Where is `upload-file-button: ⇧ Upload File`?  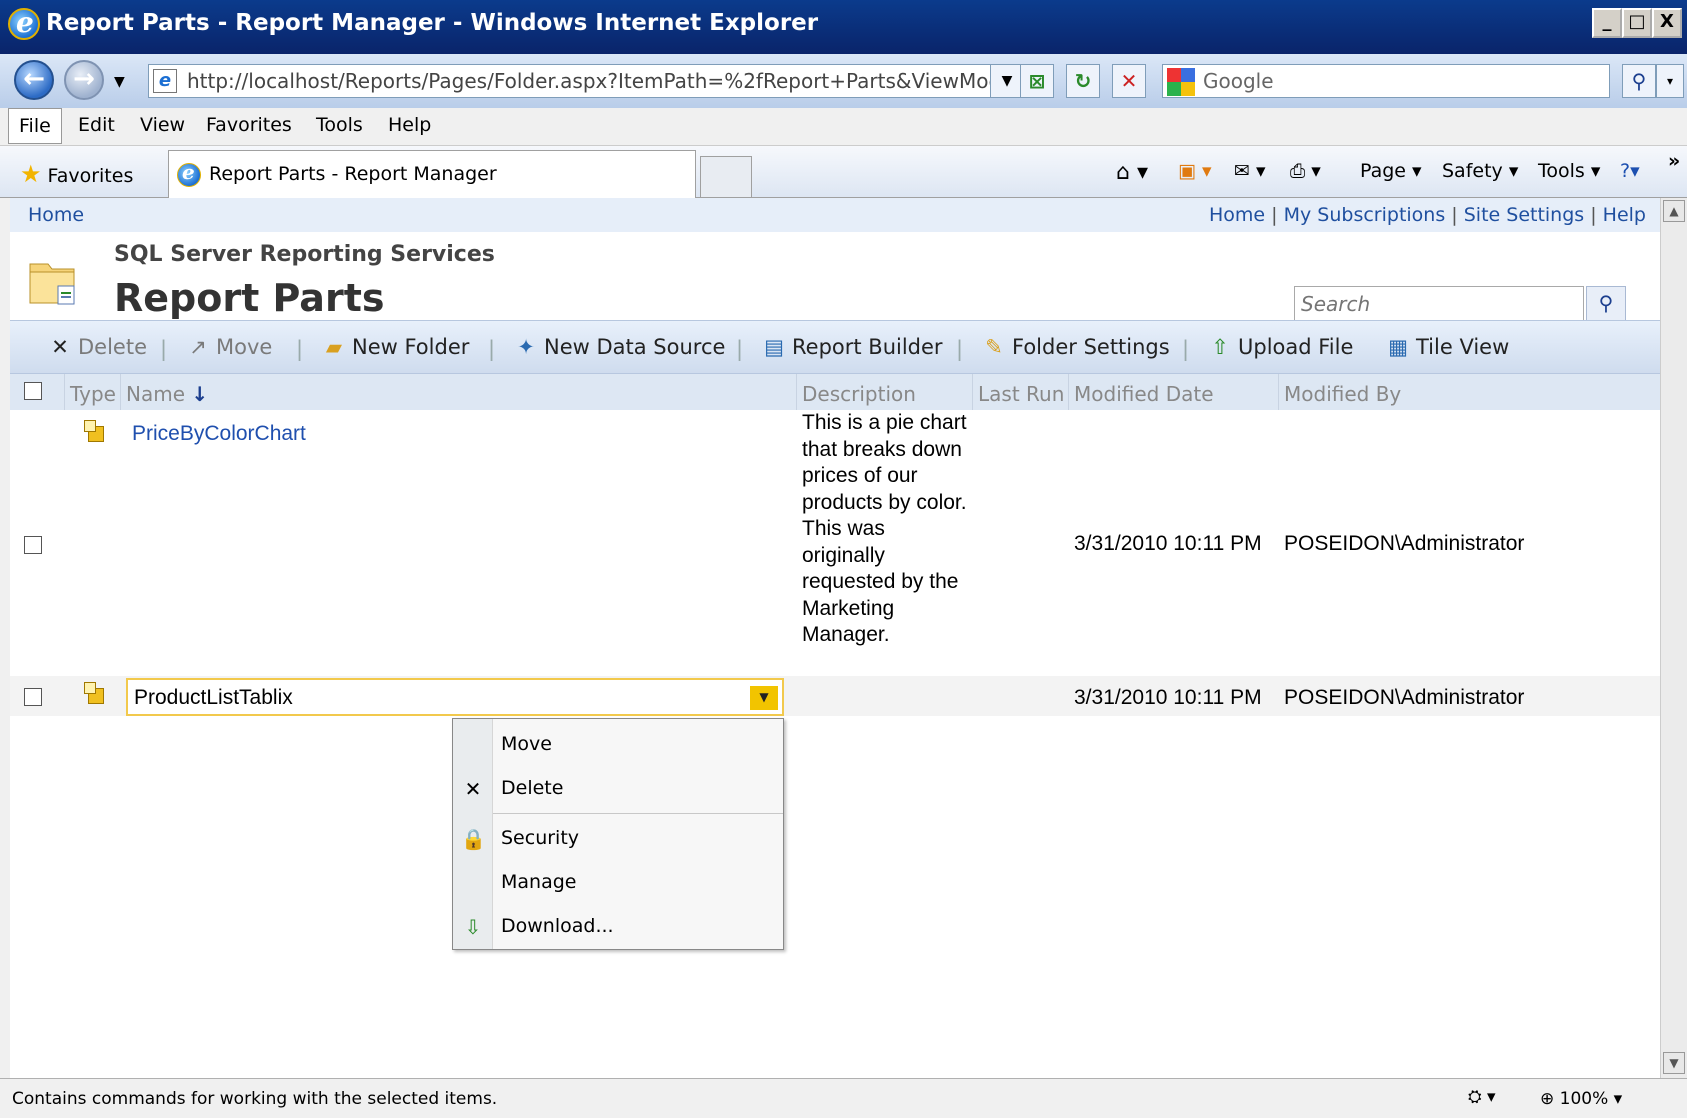 upload-file-button: ⇧ Upload File is located at coordinates (1280, 347).